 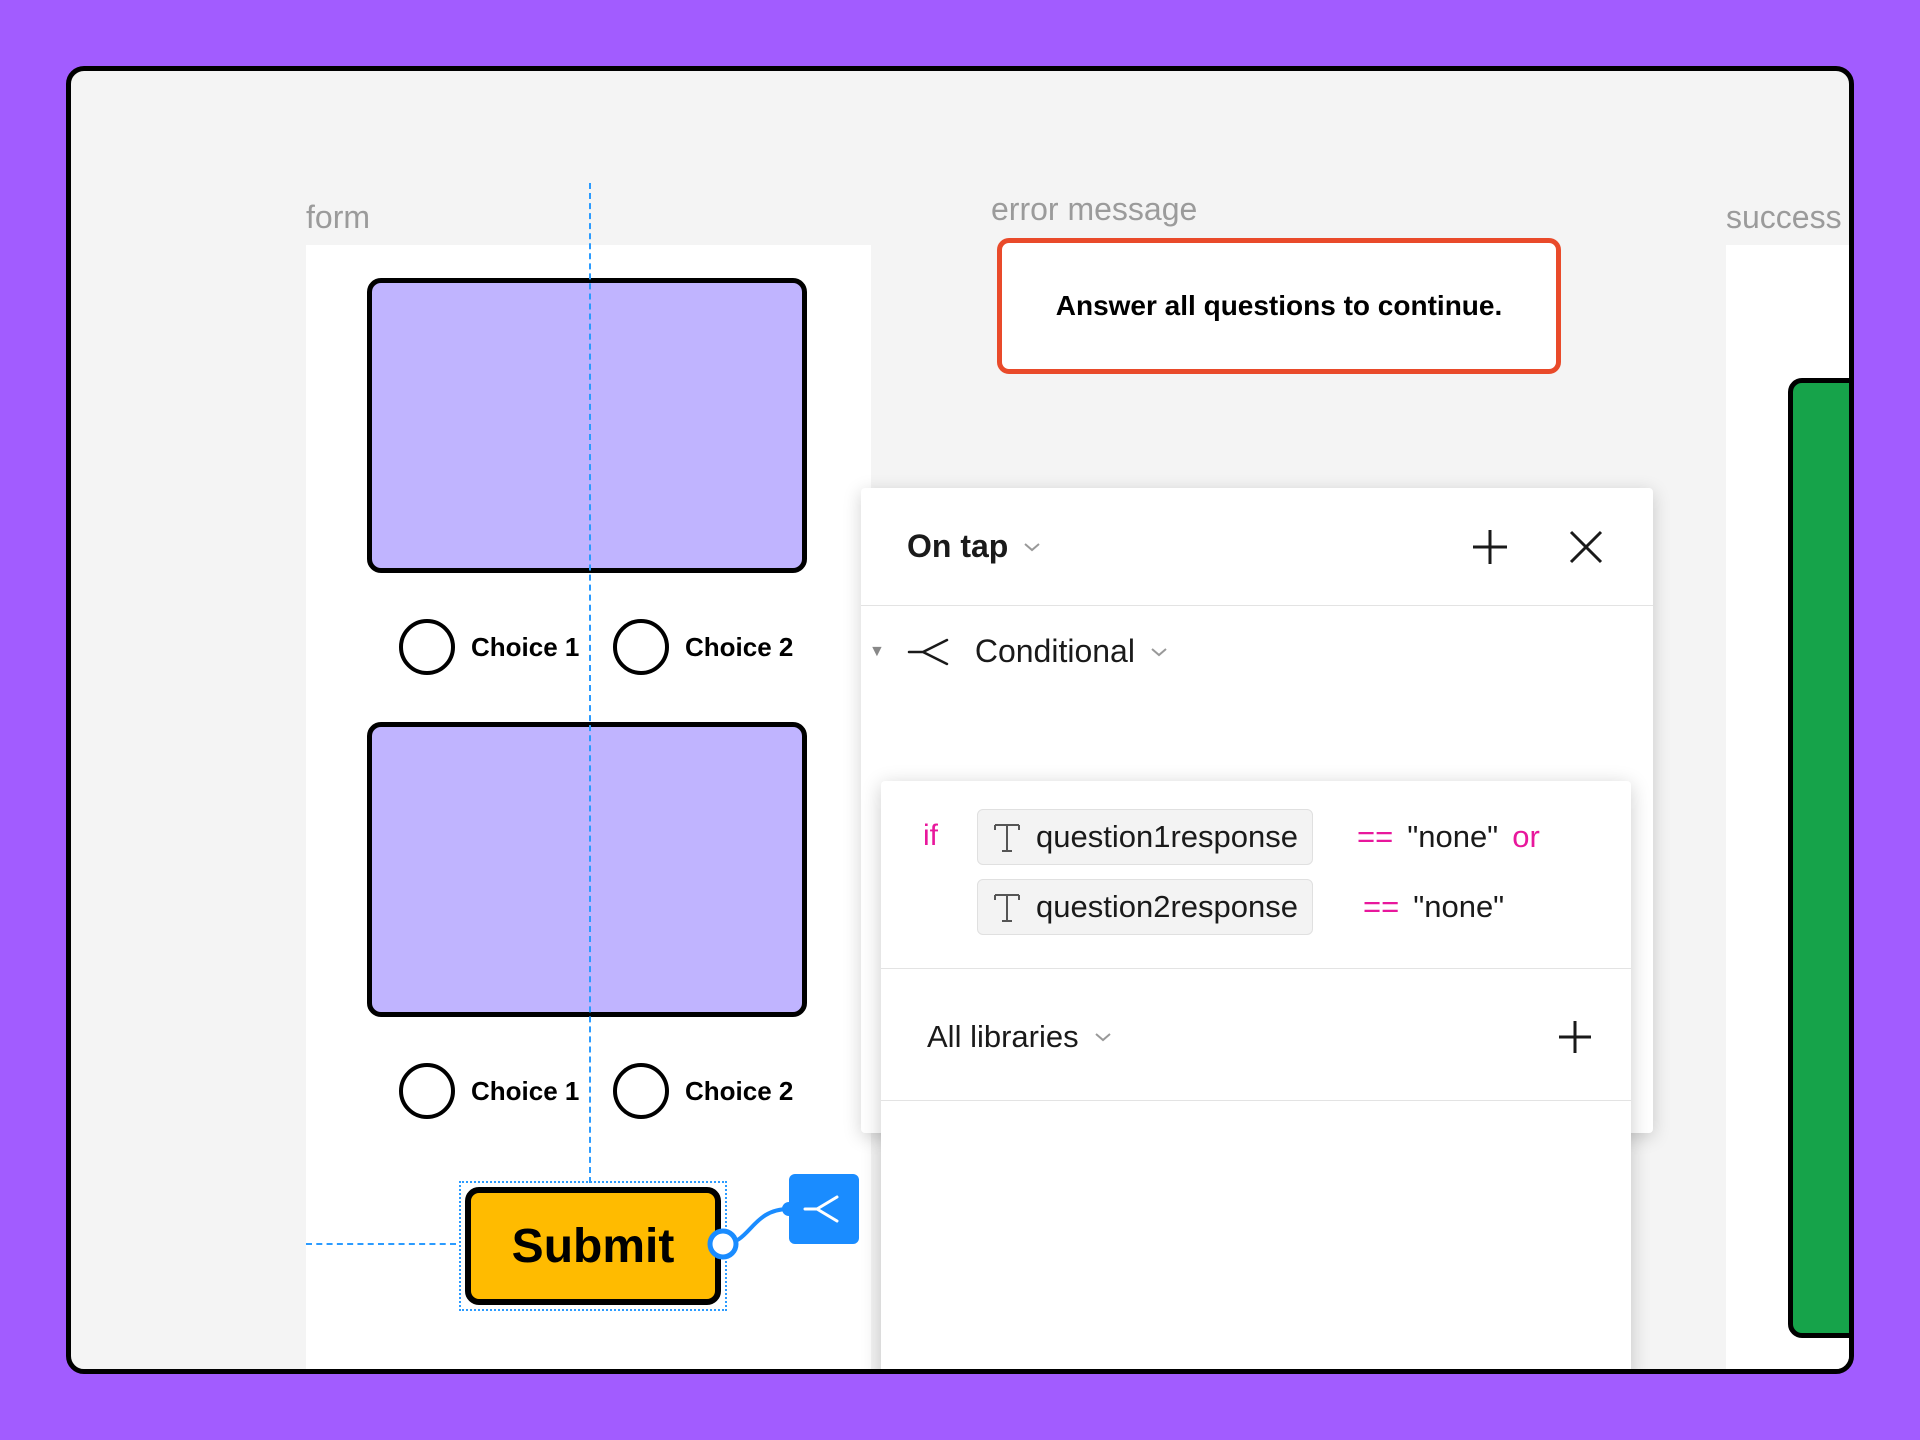 I want to click on or-keyword: or, so click(x=1526, y=836).